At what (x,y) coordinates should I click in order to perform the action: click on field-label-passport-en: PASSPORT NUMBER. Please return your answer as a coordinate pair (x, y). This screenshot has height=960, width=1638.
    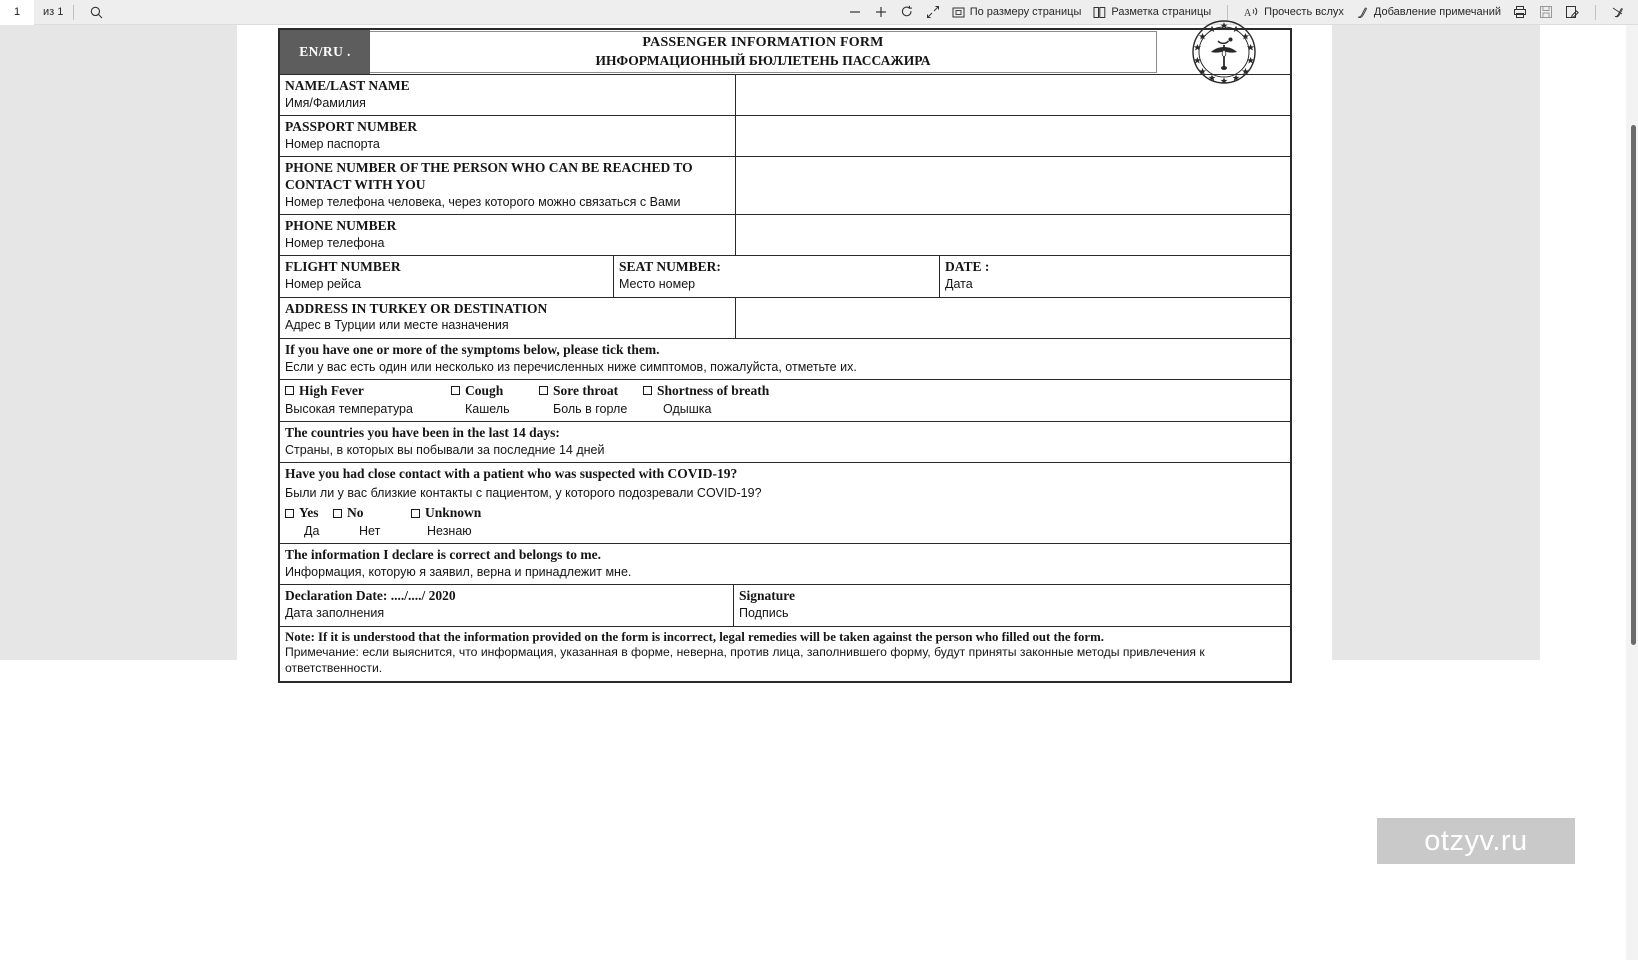
    Looking at the image, I should click on (351, 127).